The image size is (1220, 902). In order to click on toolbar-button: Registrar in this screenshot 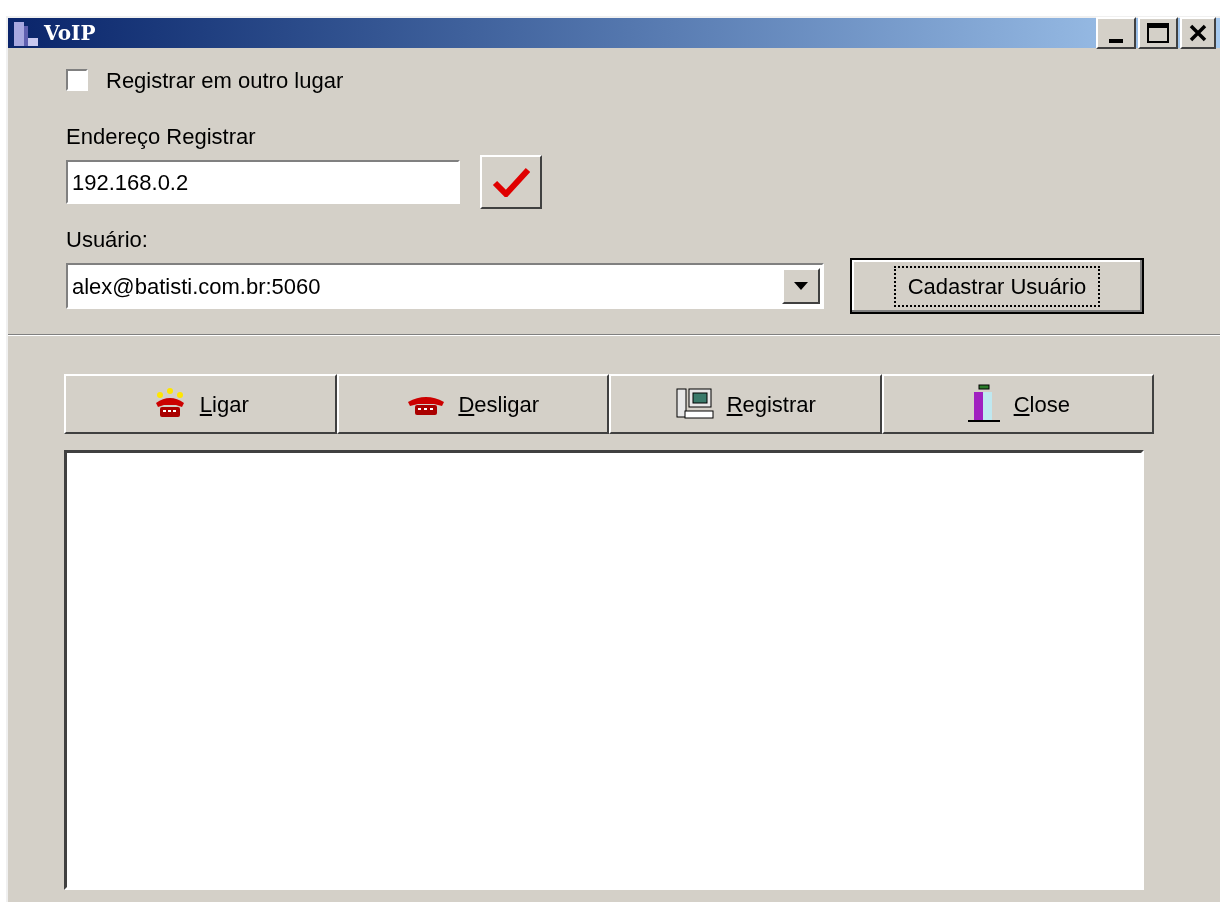, I will do `click(745, 404)`.